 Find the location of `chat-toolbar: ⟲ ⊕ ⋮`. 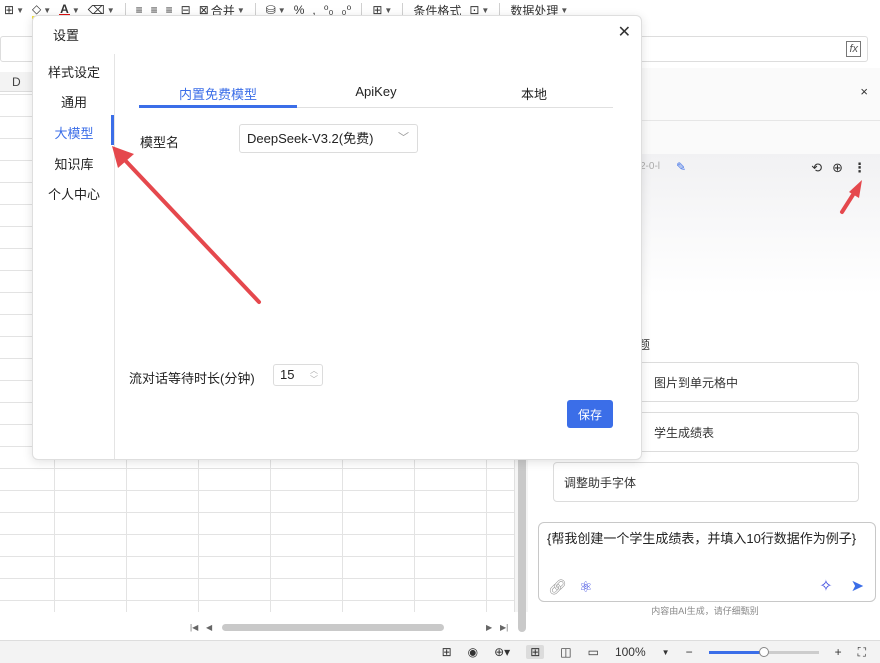

chat-toolbar: ⟲ ⊕ ⋮ is located at coordinates (838, 168).